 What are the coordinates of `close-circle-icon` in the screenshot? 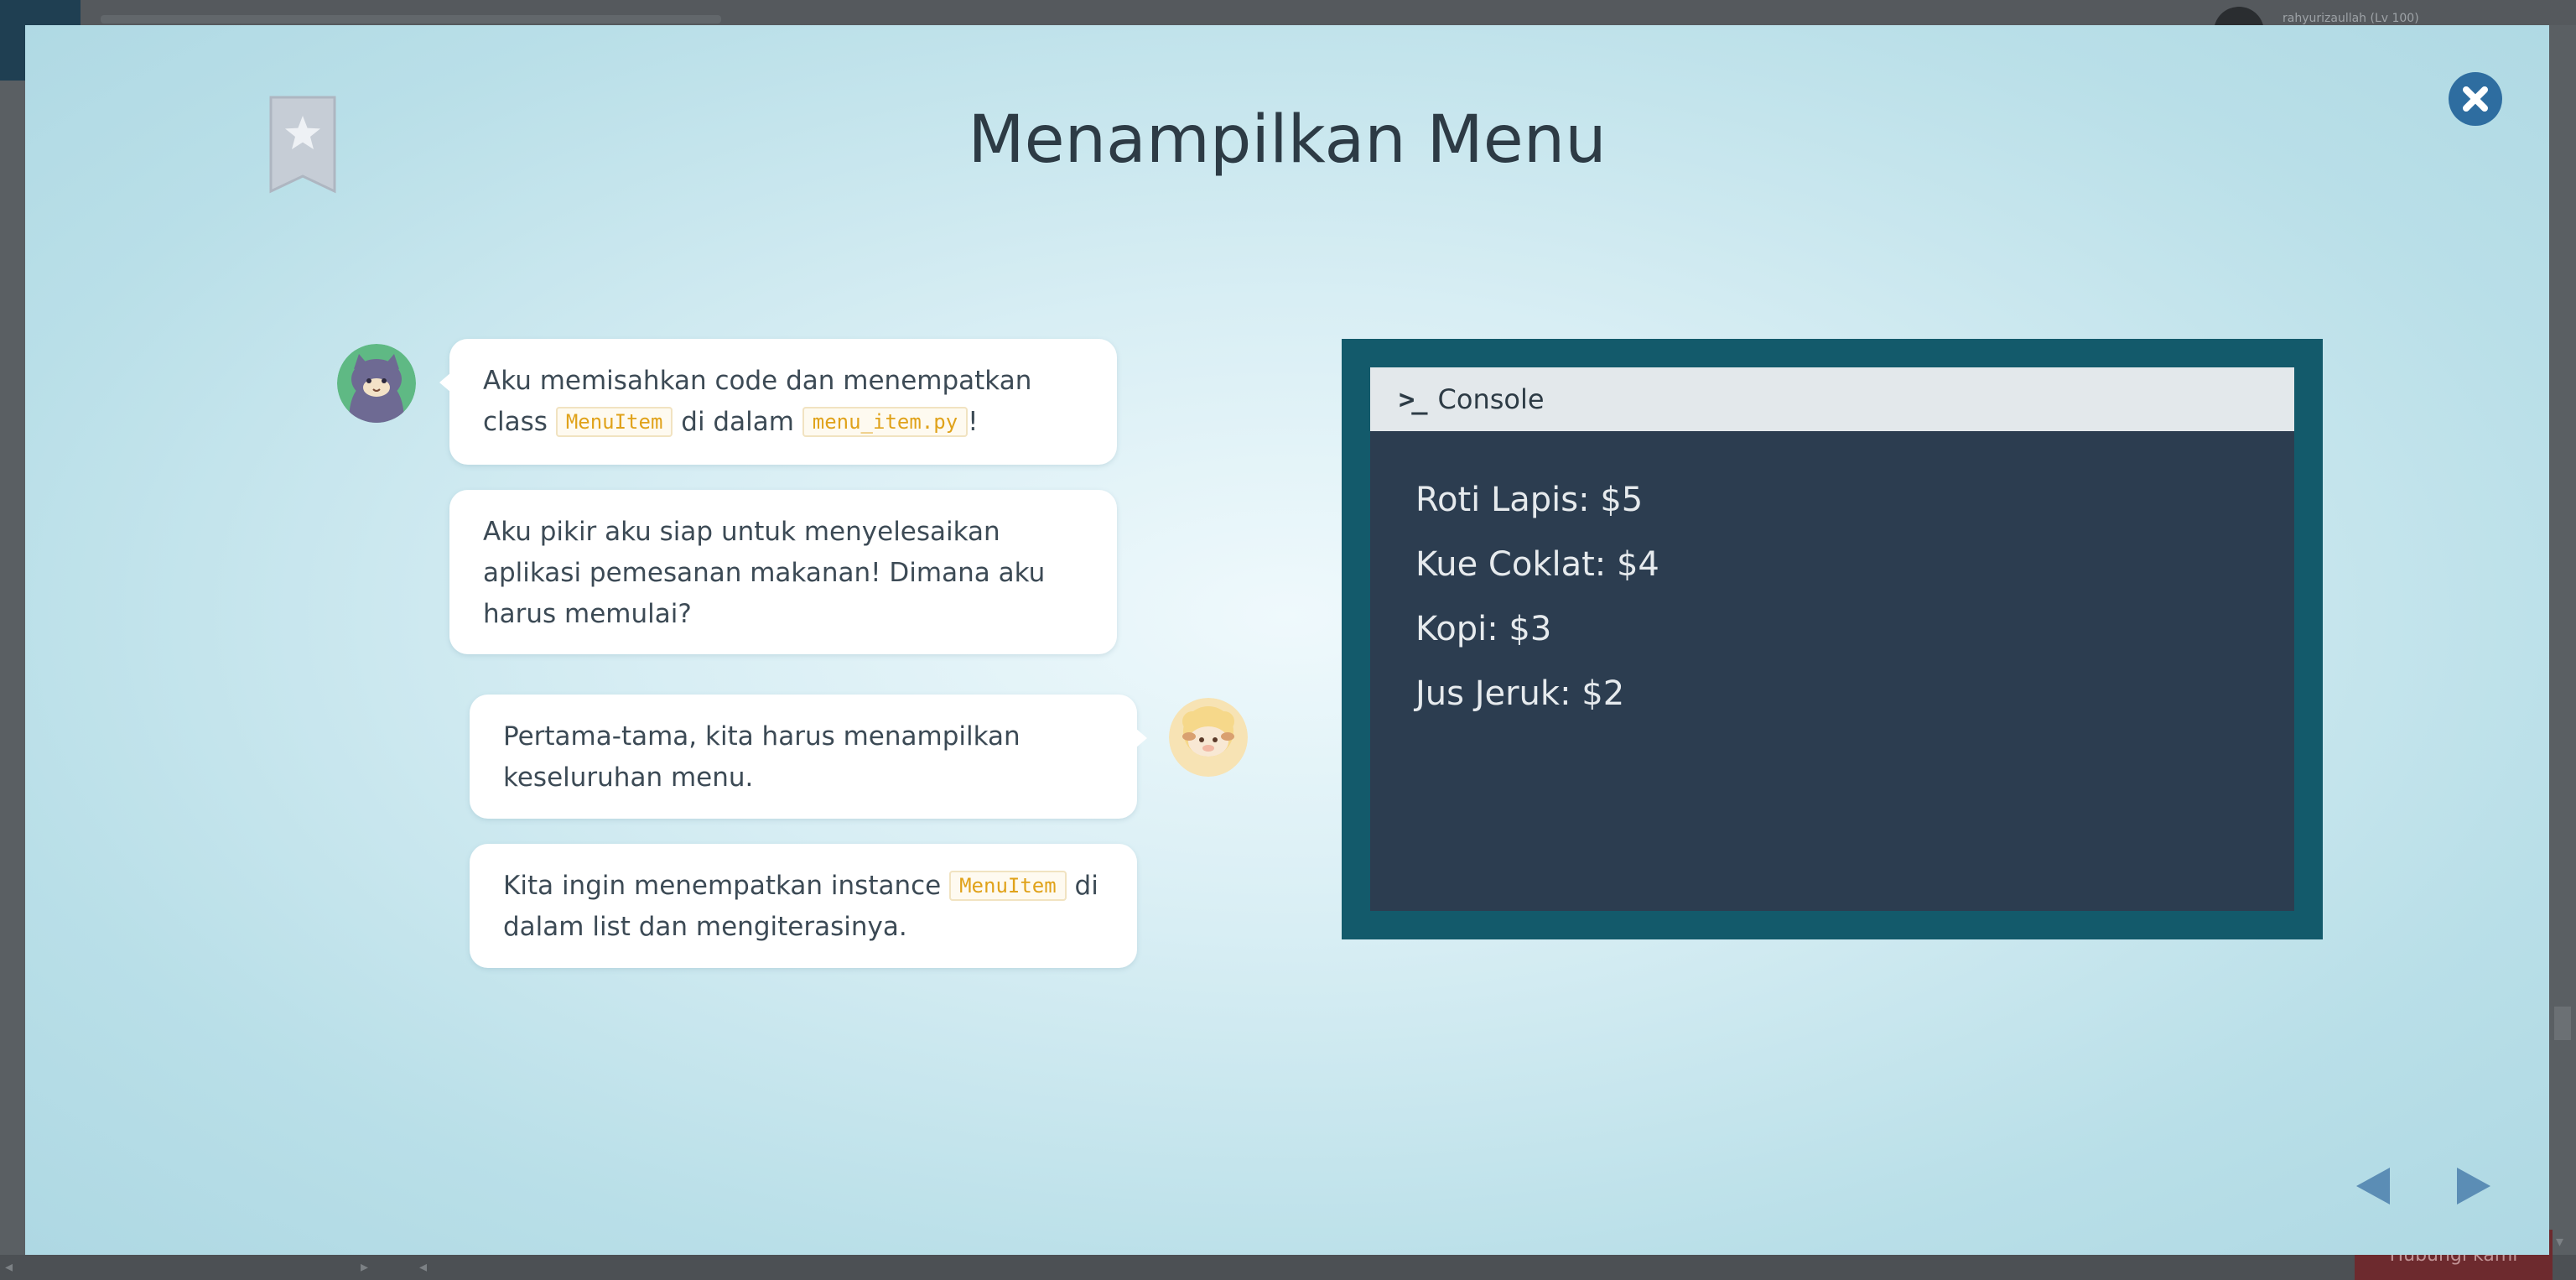 It's located at (2475, 99).